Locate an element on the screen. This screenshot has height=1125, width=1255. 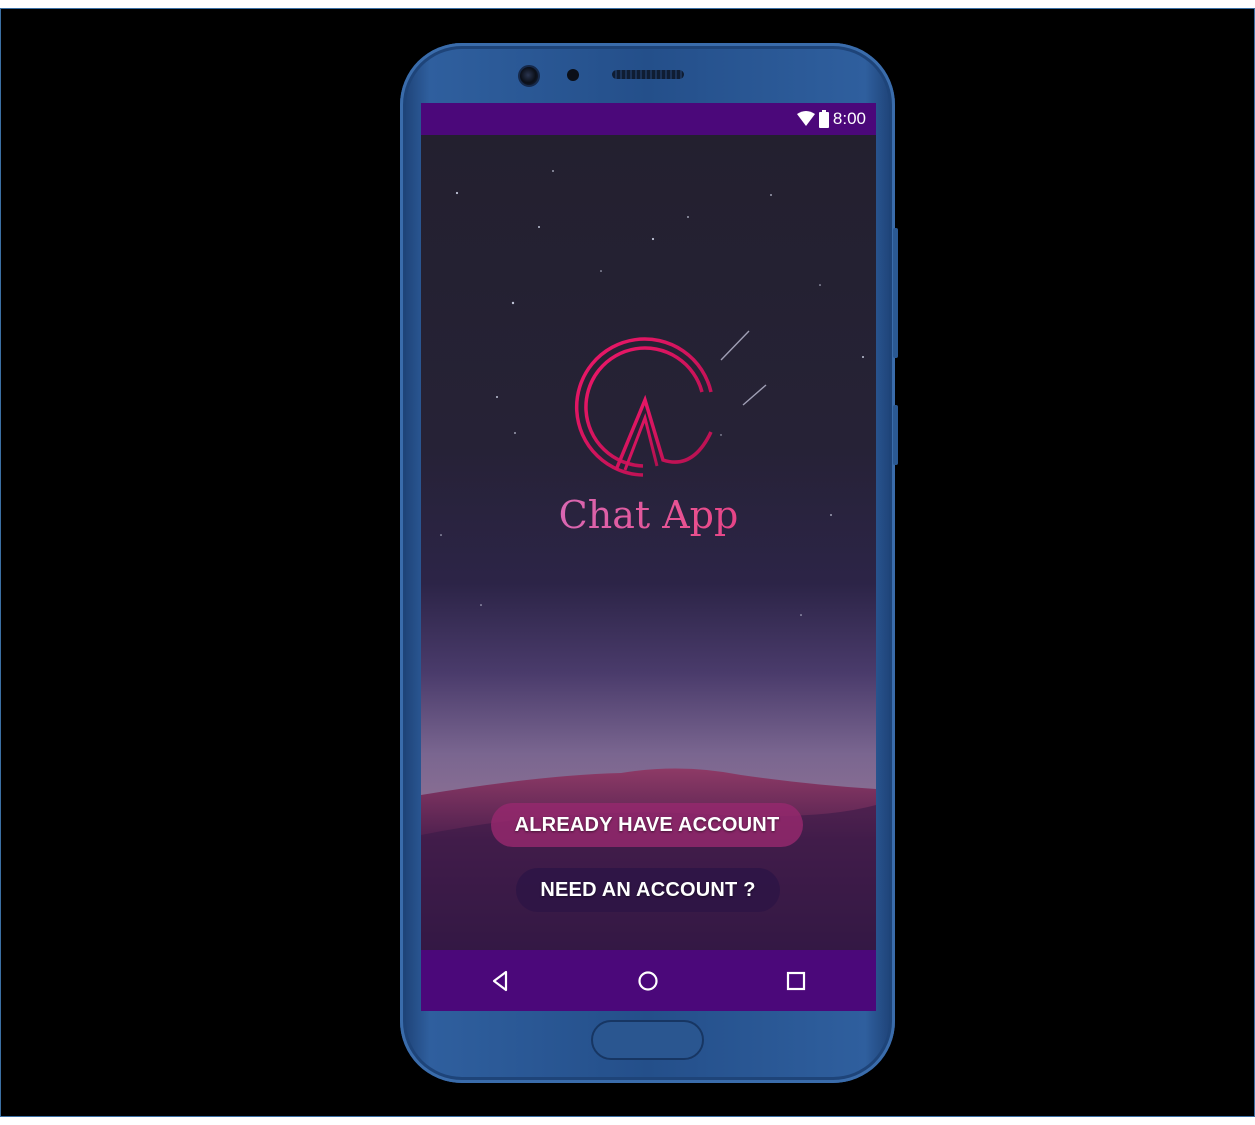
status-bar: 8:00 is located at coordinates (648, 119).